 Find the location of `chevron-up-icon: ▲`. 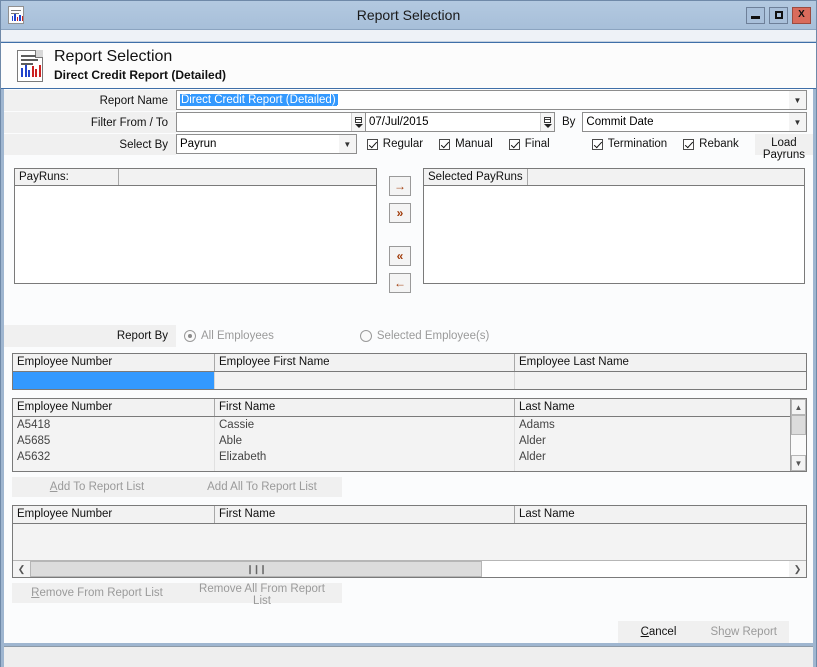

chevron-up-icon: ▲ is located at coordinates (798, 407).